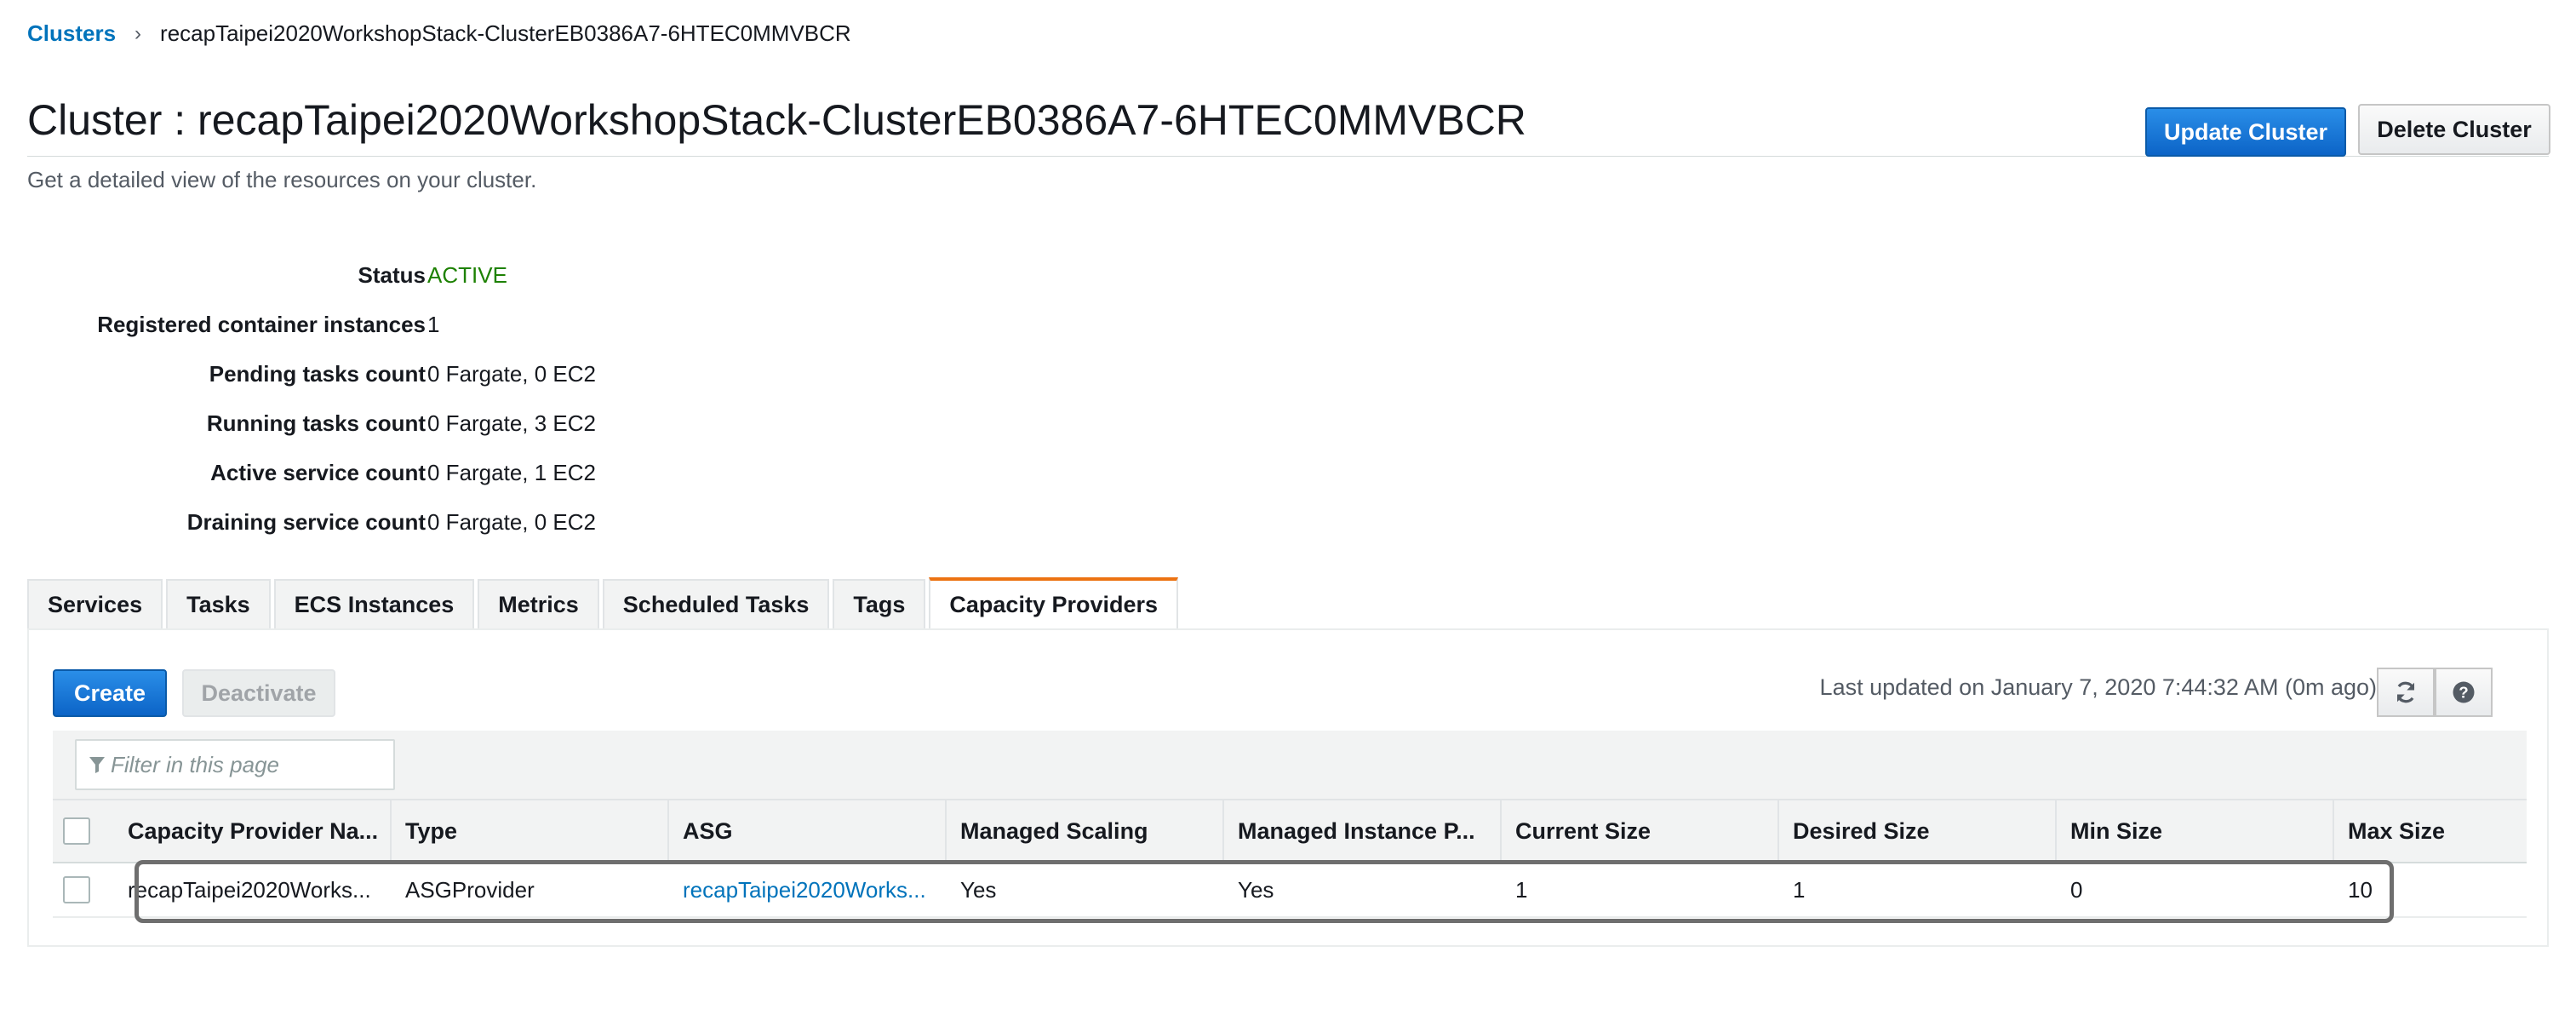 The width and height of the screenshot is (2576, 1015). Describe the element at coordinates (808, 831) in the screenshot. I see `column-header-asg: ASG` at that location.